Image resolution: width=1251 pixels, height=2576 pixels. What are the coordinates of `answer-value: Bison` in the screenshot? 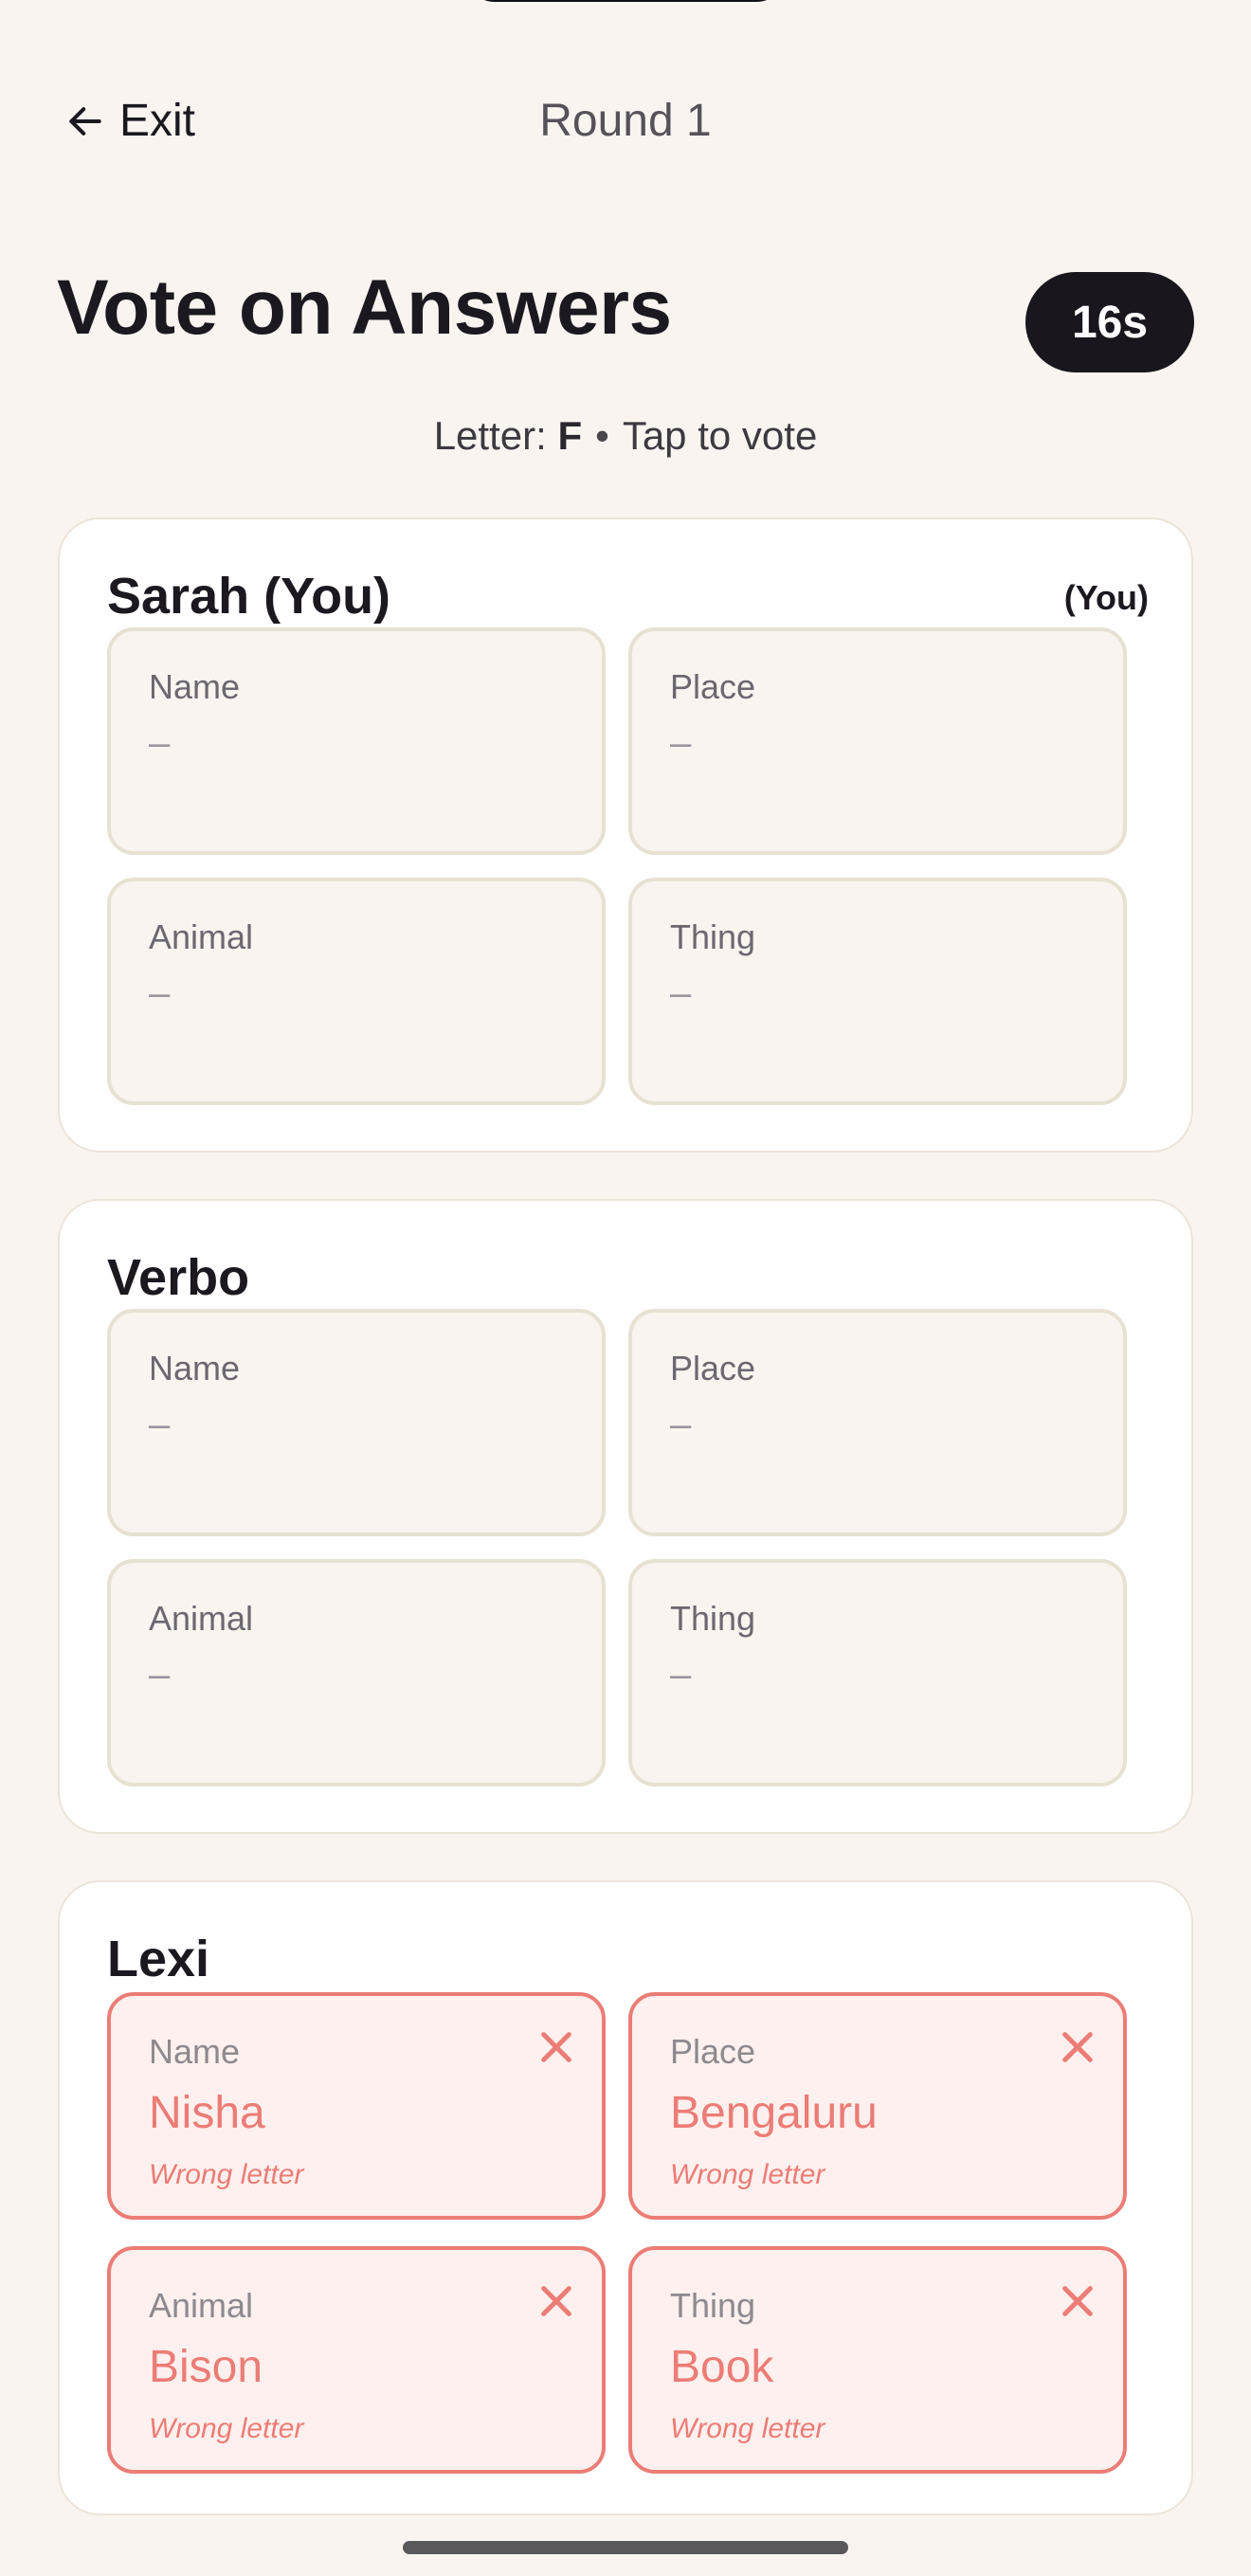 It's located at (206, 2367).